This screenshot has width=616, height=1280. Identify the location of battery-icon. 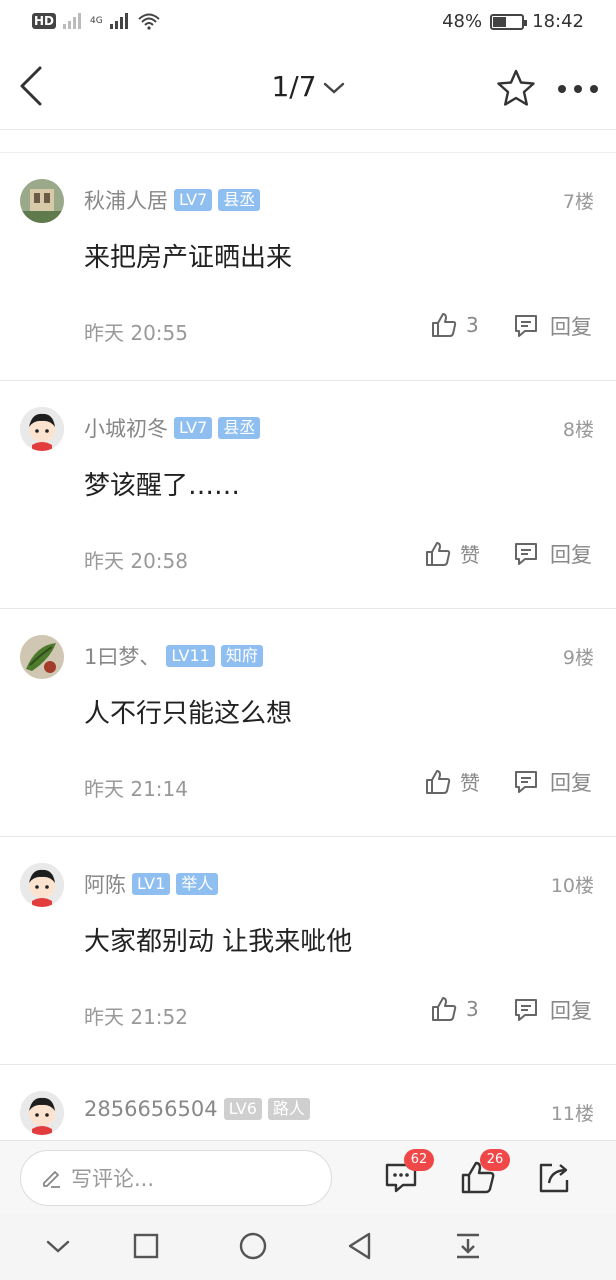
(509, 21).